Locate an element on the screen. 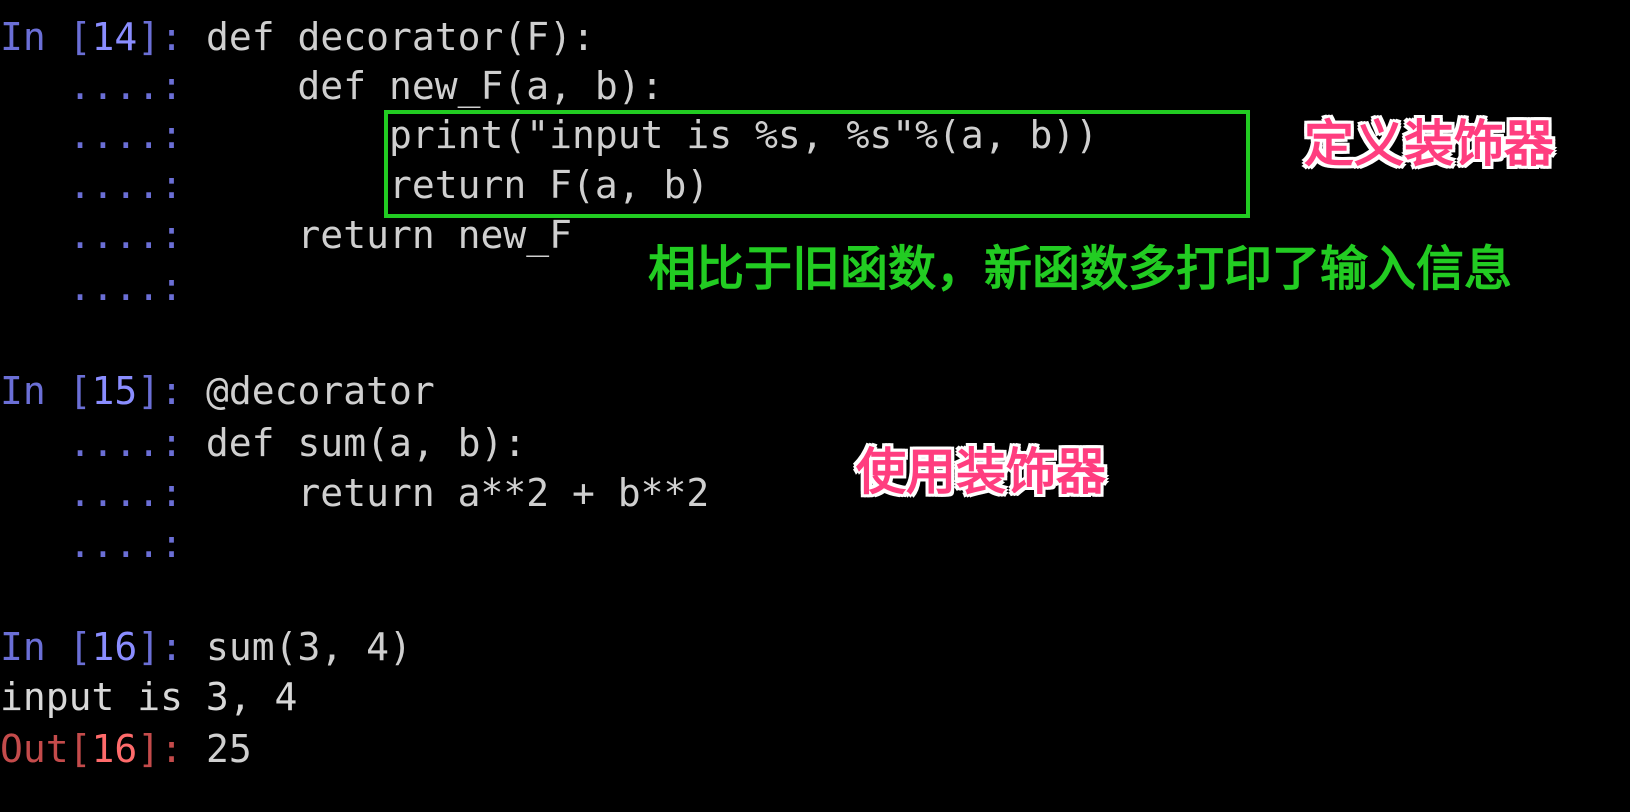 This screenshot has height=812, width=1630. annotation-explanation: 相比于旧函数，新函数多打印了输入信息 is located at coordinates (1080, 269).